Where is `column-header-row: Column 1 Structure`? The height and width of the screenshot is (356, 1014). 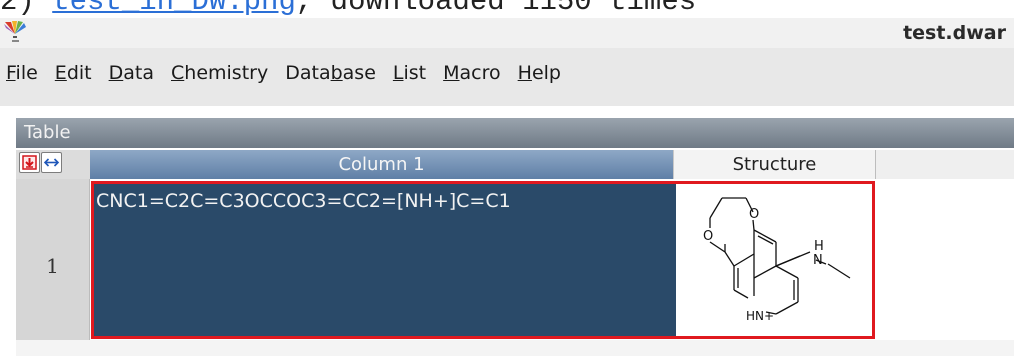
column-header-row: Column 1 Structure is located at coordinates (515, 164).